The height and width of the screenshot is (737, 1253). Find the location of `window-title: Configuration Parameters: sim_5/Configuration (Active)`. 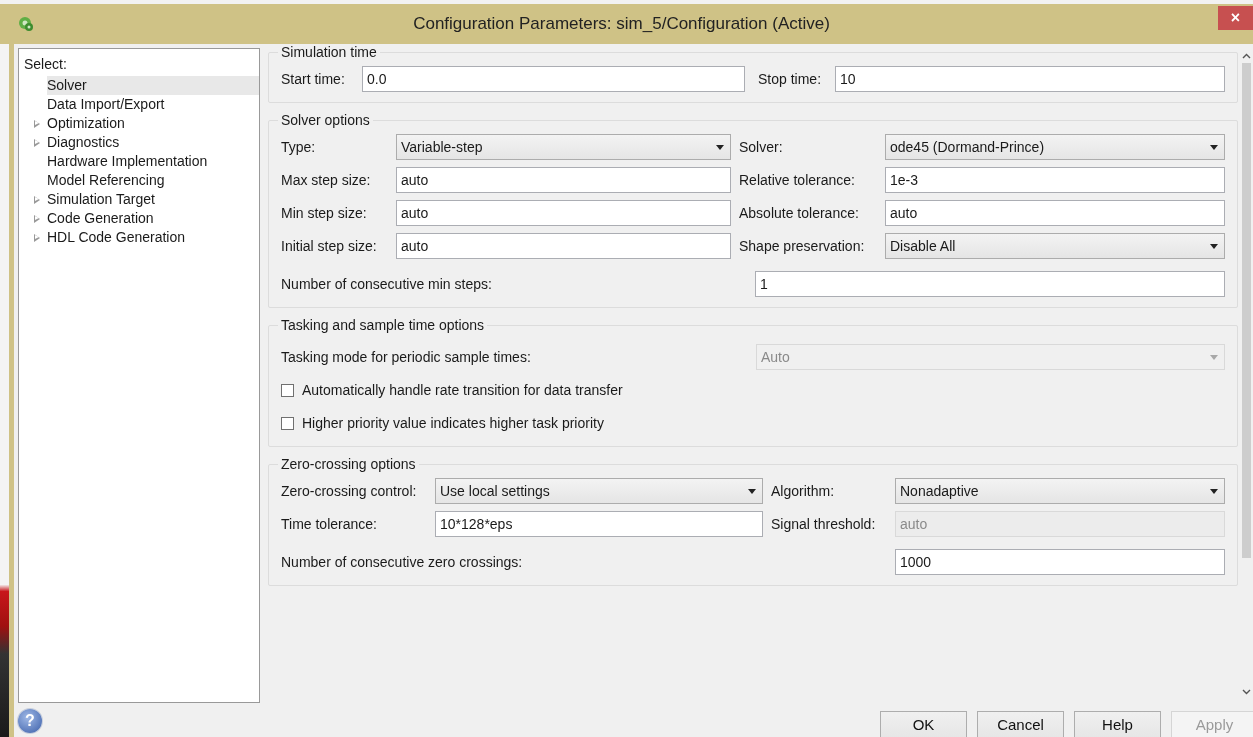

window-title: Configuration Parameters: sim_5/Configuration (Active) is located at coordinates (621, 24).